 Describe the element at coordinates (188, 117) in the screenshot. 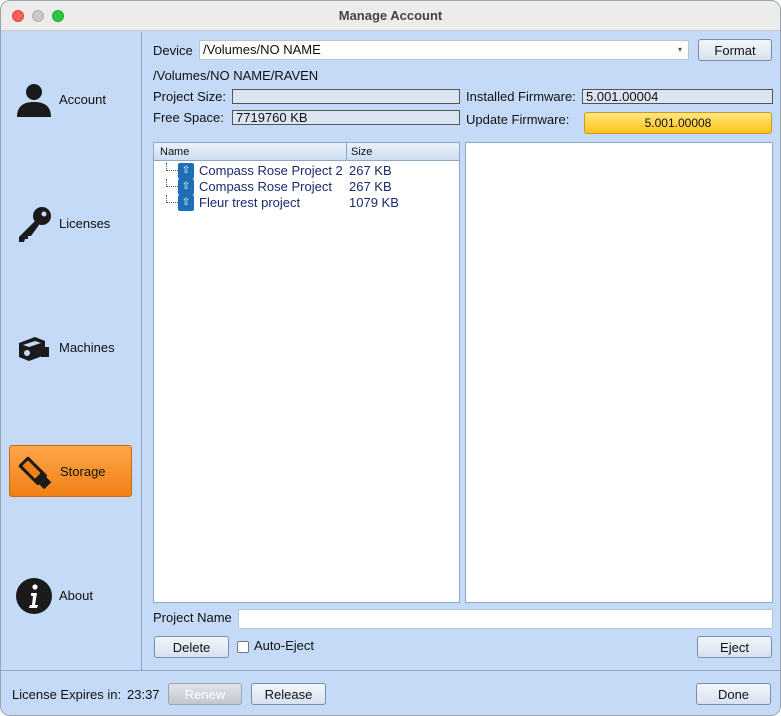

I see `free-space-label: Free Space:` at that location.